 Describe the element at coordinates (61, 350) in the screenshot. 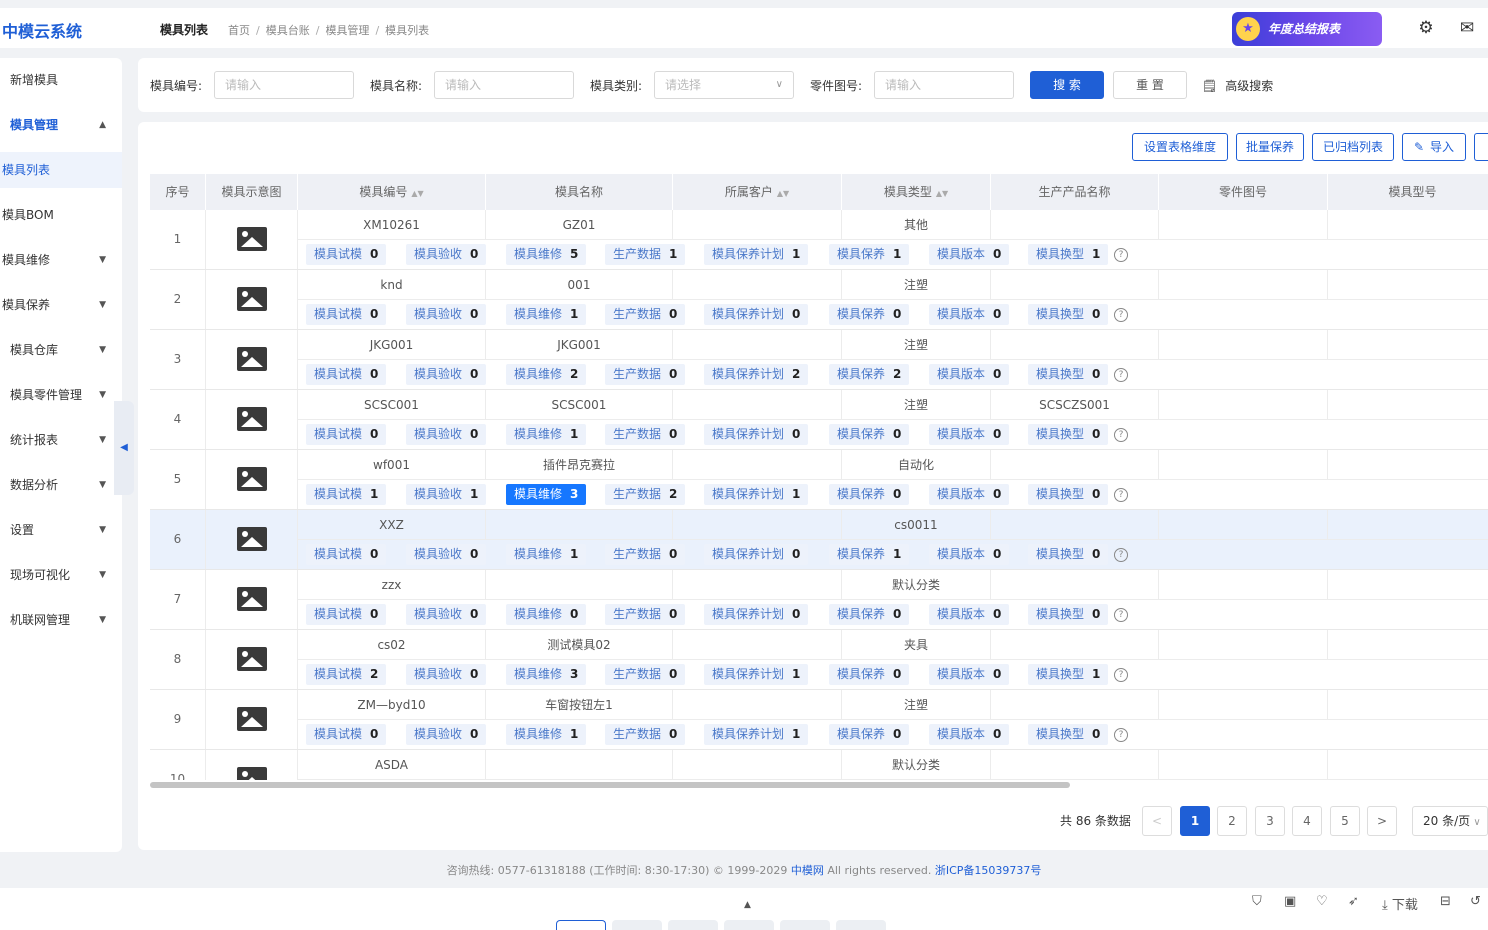

I see `sidebar-item-mold-warehouse: 模具仓库 ▼` at that location.